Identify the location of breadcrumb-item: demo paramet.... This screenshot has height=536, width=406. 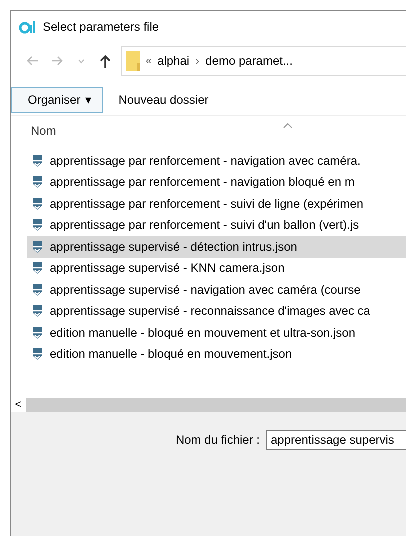
(249, 61).